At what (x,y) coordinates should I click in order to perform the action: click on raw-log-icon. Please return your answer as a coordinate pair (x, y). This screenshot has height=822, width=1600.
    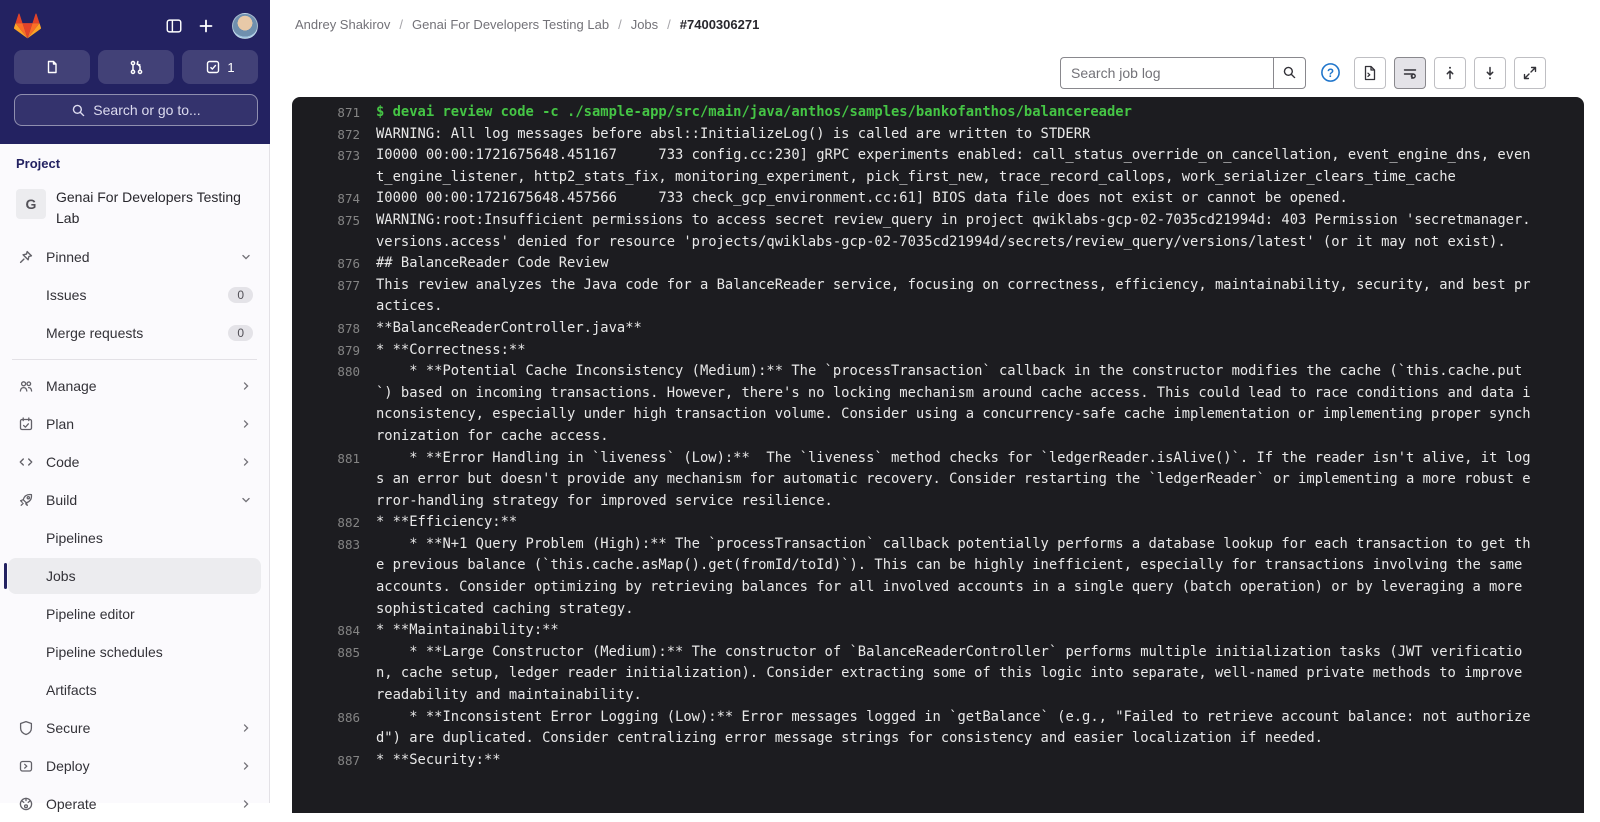
    Looking at the image, I should click on (1370, 72).